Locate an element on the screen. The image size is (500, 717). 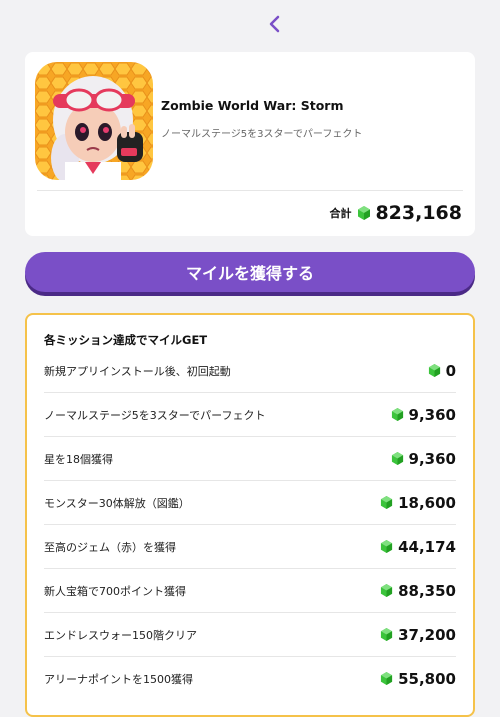
mission-row: ノーマルステージ5を3スターでパーフェクト 9,360 is located at coordinates (250, 415).